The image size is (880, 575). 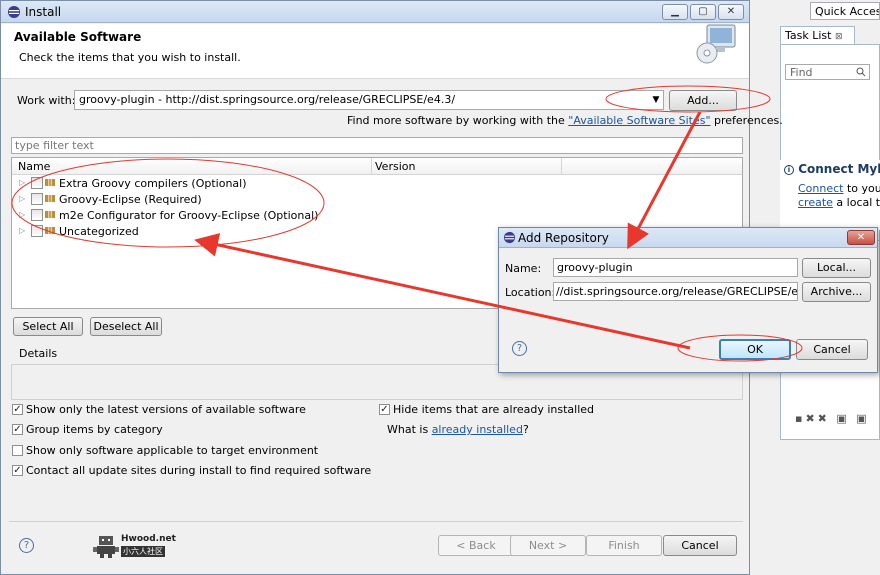 What do you see at coordinates (808, 35) in the screenshot?
I see `task-list-tab-label: Task List` at bounding box center [808, 35].